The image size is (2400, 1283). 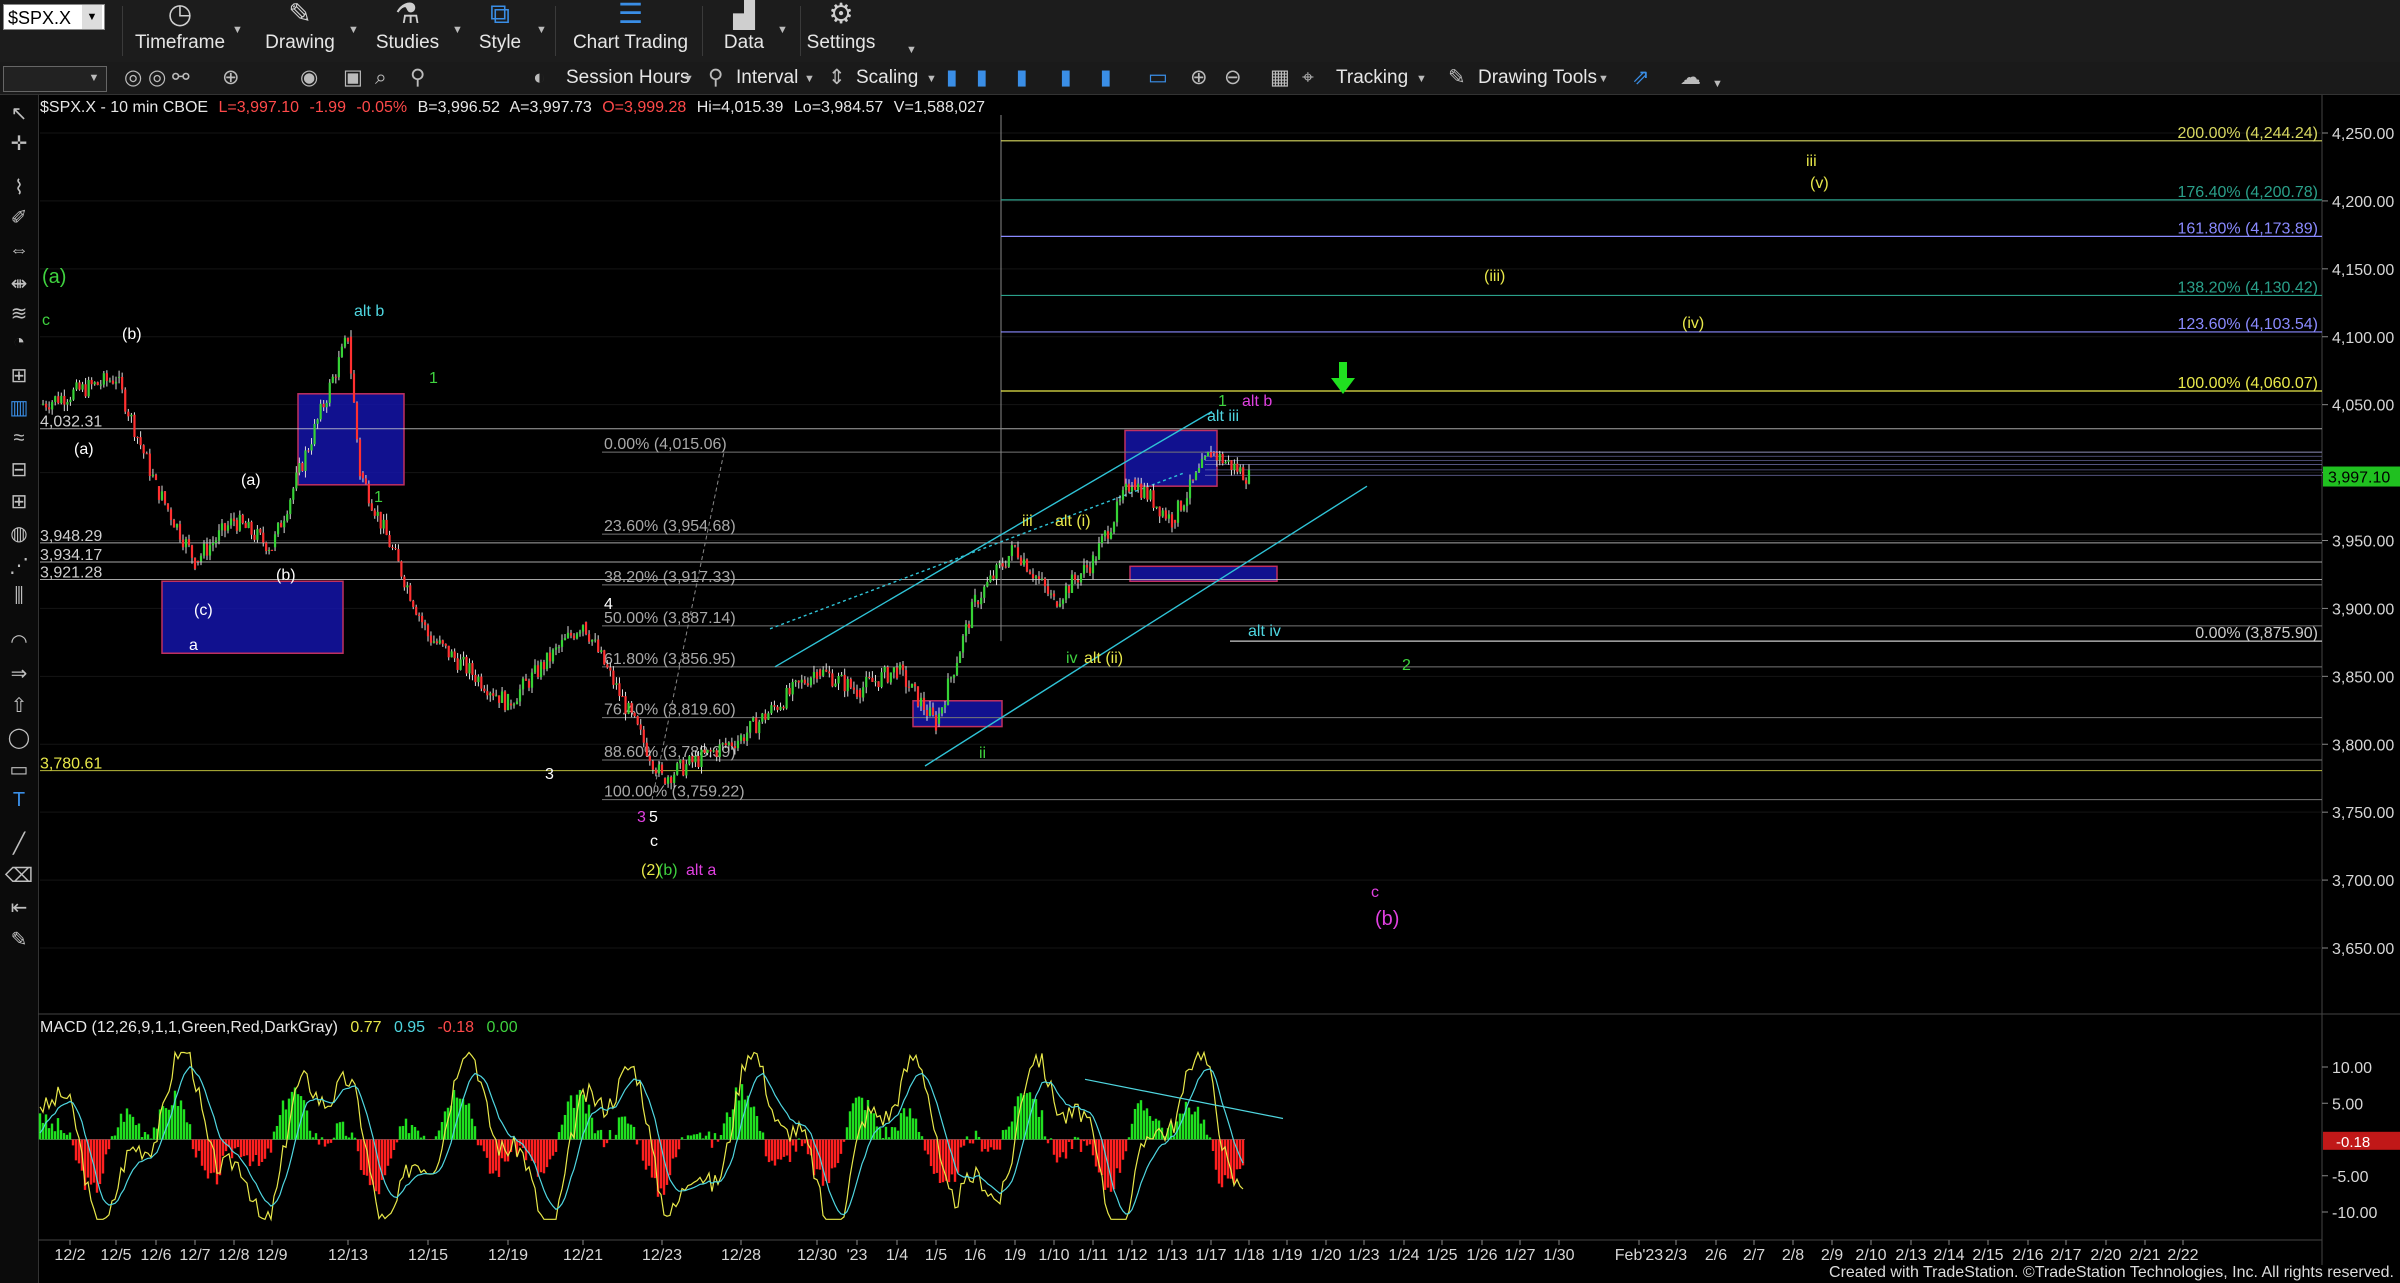 What do you see at coordinates (155, 1255) in the screenshot?
I see `time-axis-label: 12/6` at bounding box center [155, 1255].